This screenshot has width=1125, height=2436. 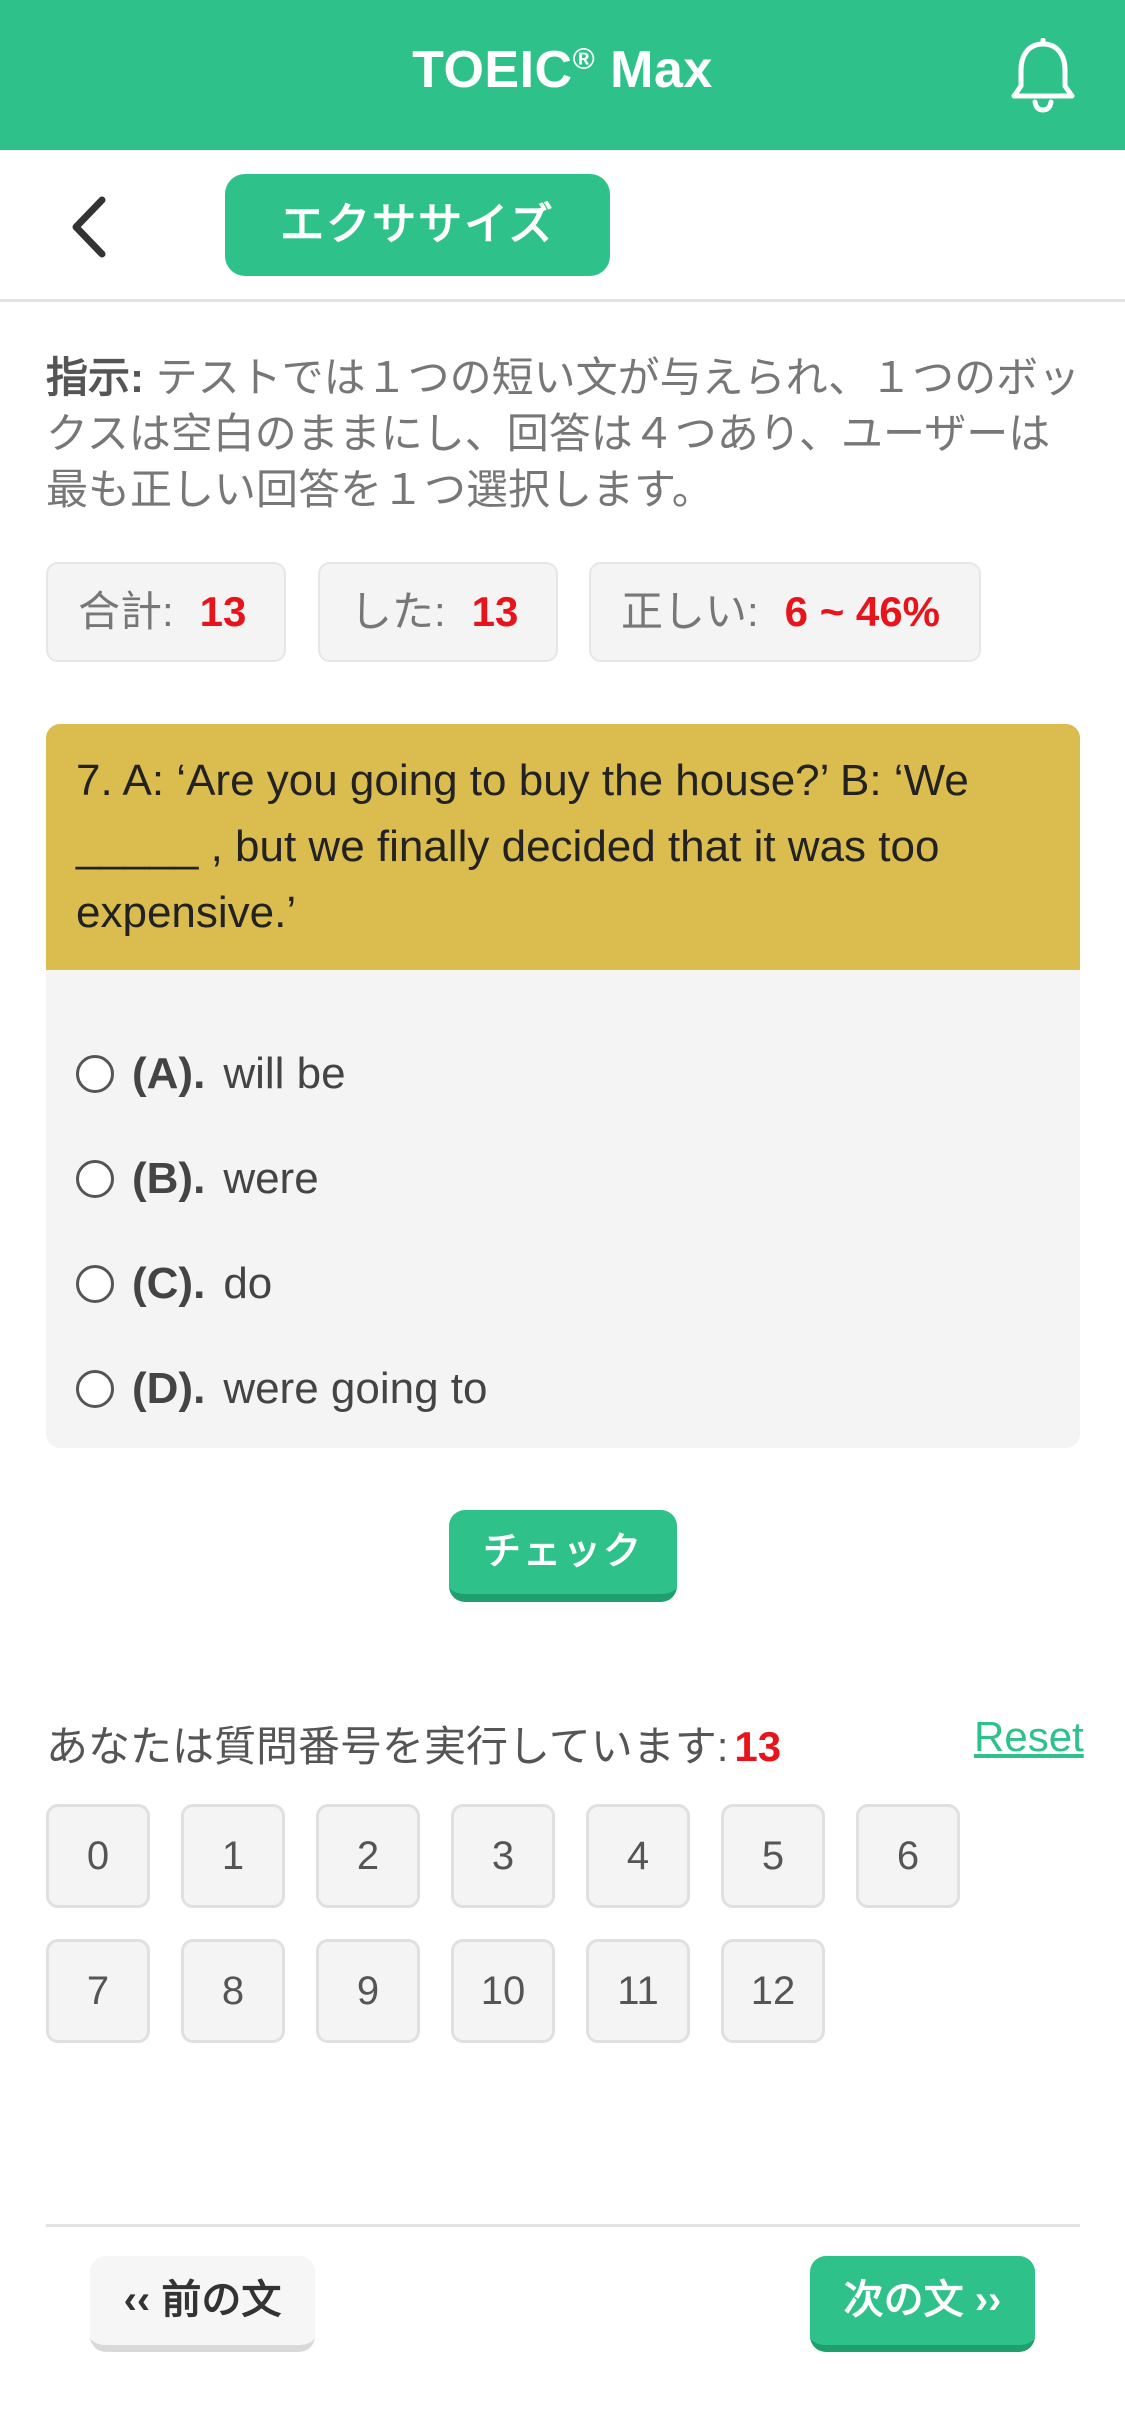 I want to click on stat-done-label: した:, so click(x=398, y=611).